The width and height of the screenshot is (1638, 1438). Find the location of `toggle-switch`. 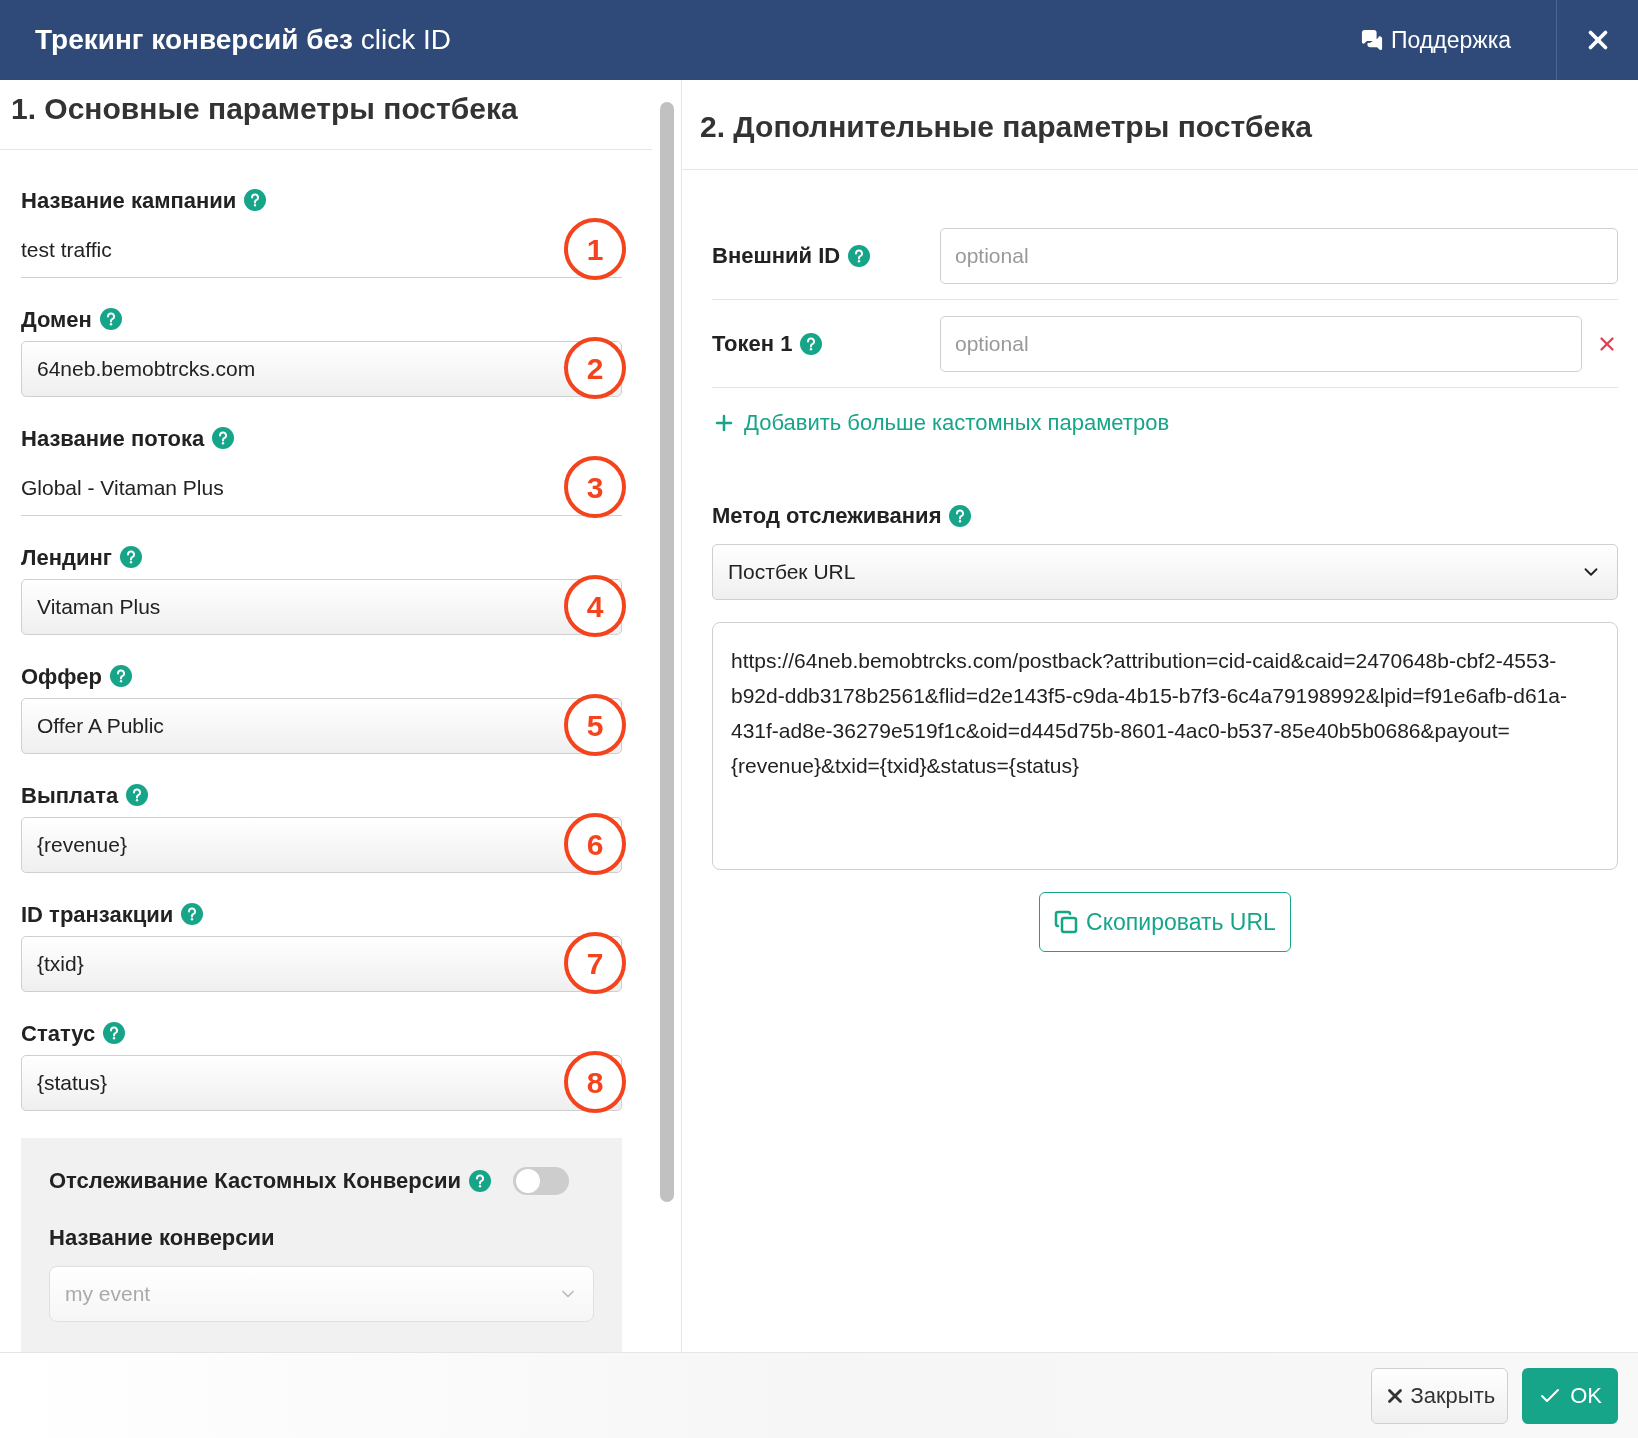

toggle-switch is located at coordinates (541, 1180).